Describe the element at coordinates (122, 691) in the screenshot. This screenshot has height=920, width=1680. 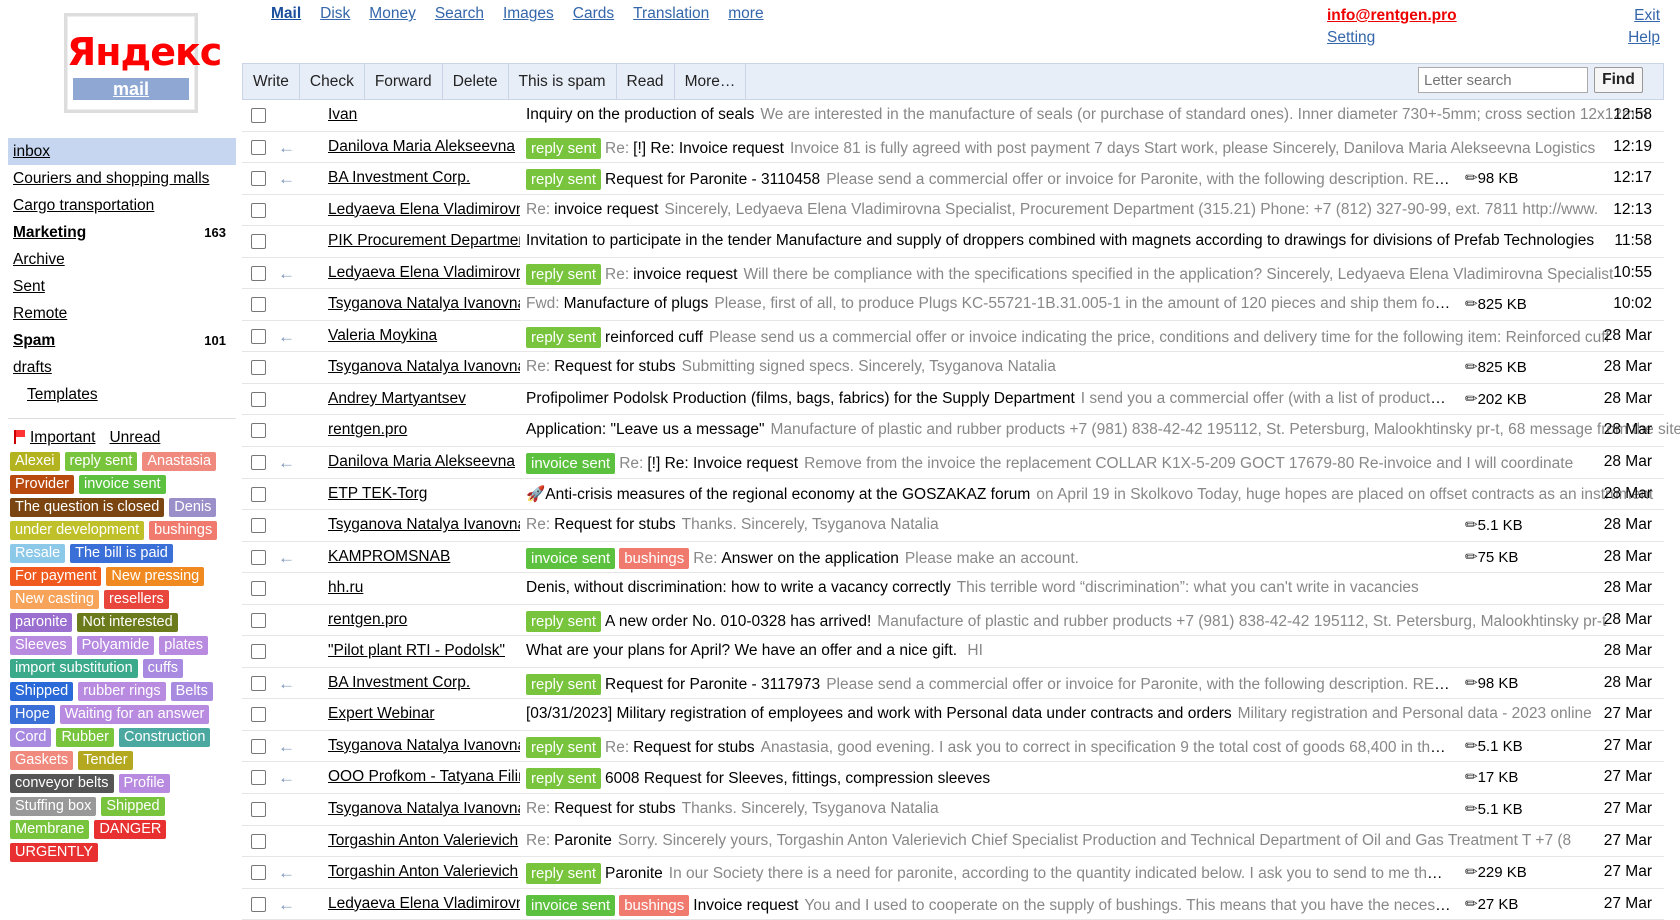
I see `label-tag: rubber rings` at that location.